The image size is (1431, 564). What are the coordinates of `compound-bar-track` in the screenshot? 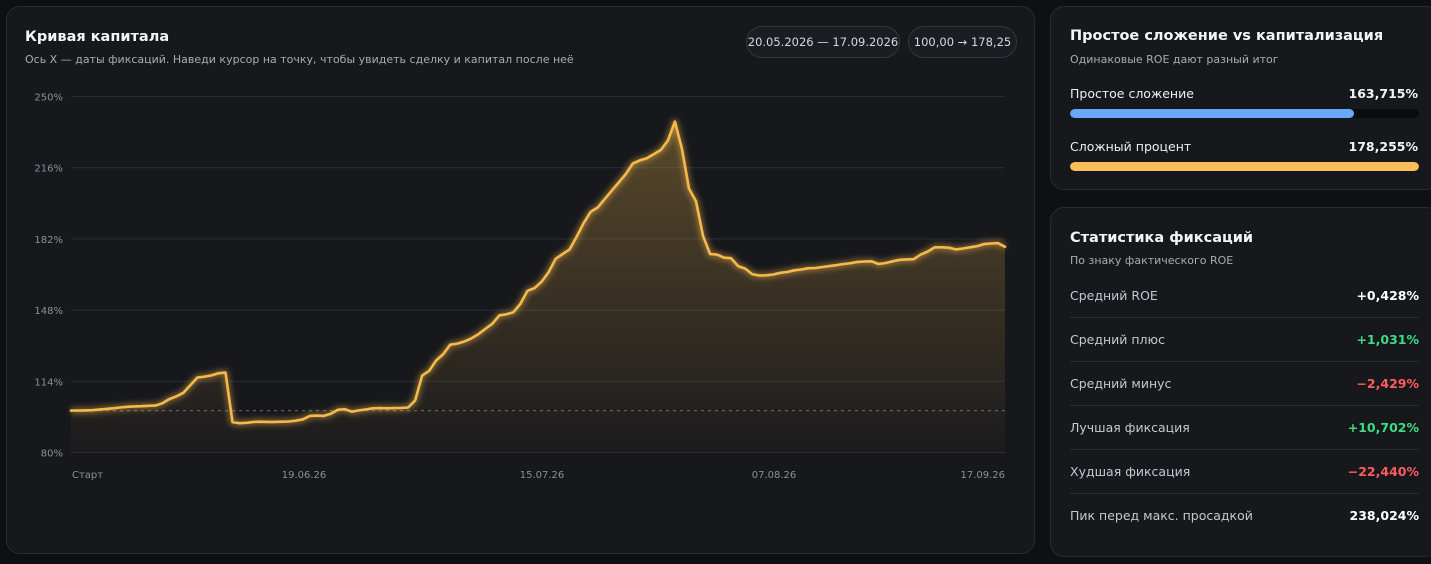 It's located at (1244, 166).